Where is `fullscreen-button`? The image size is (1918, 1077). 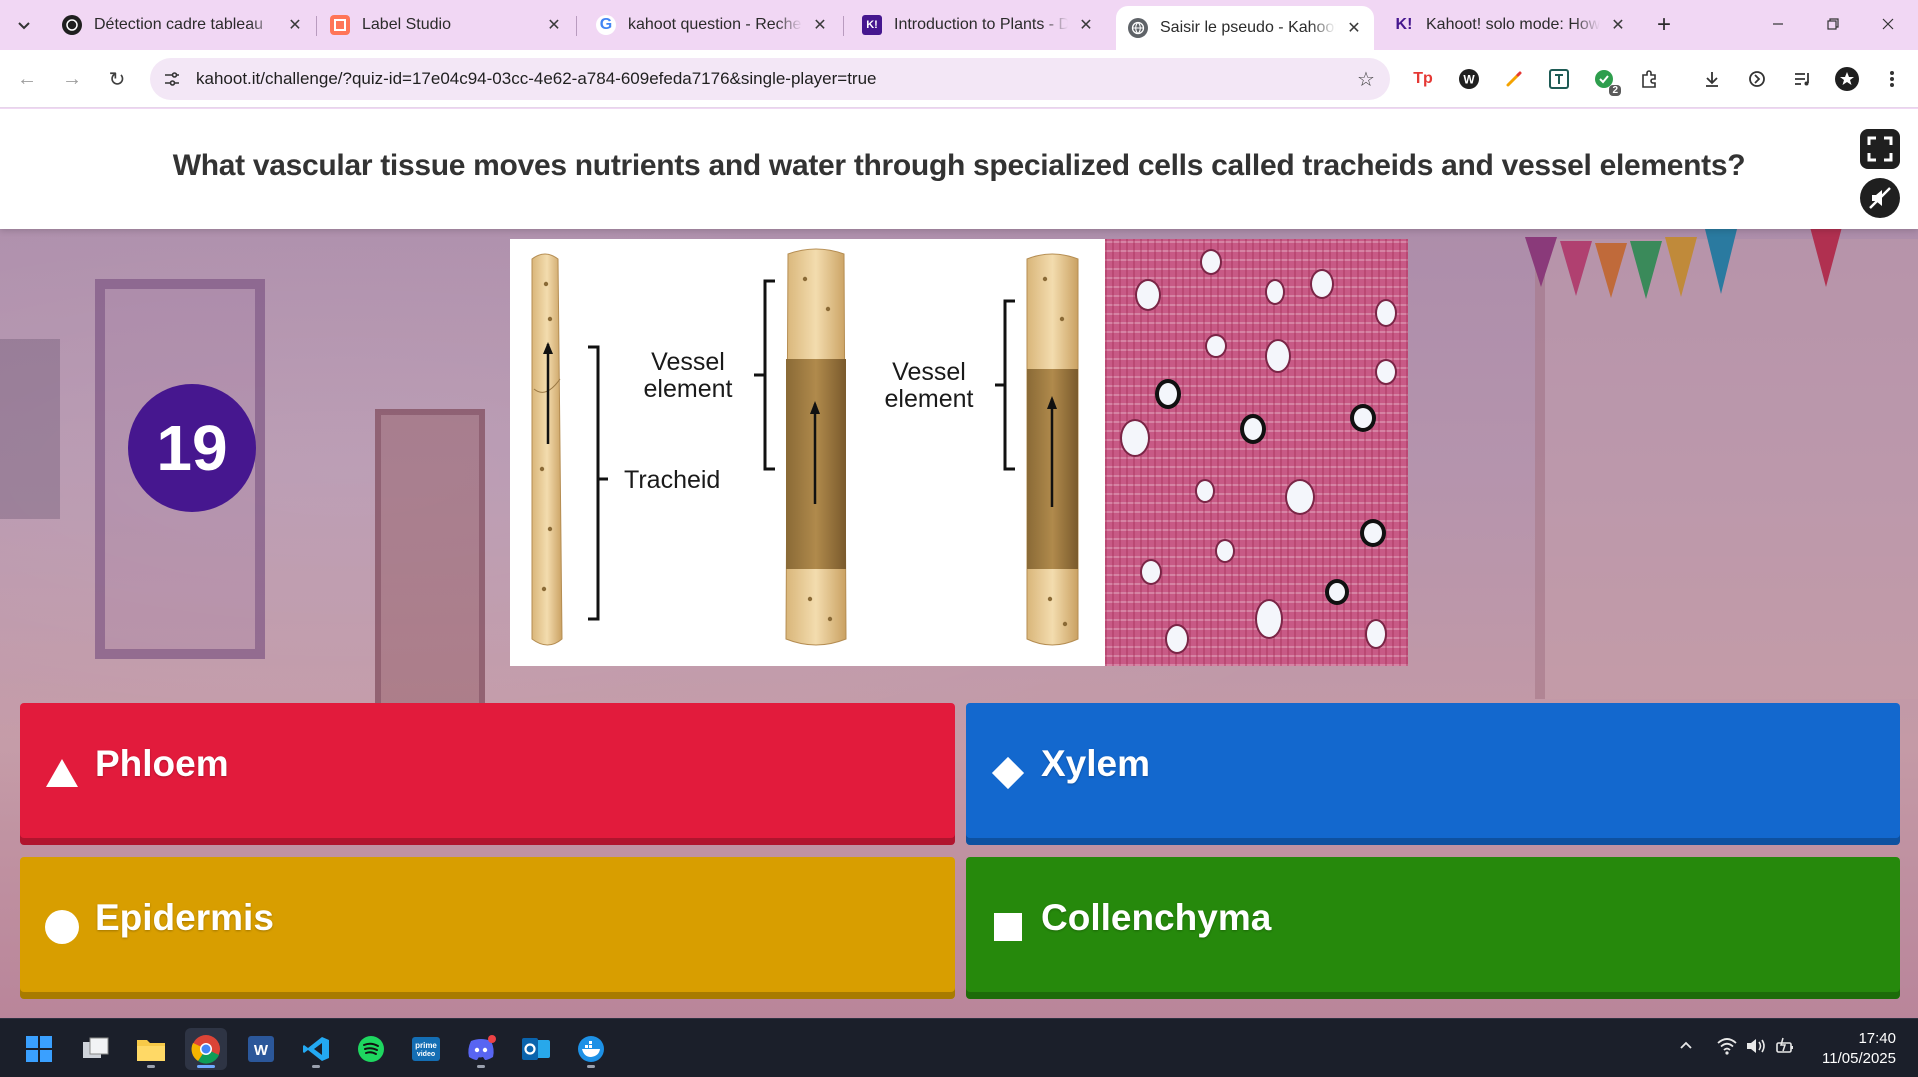
fullscreen-button is located at coordinates (1880, 149).